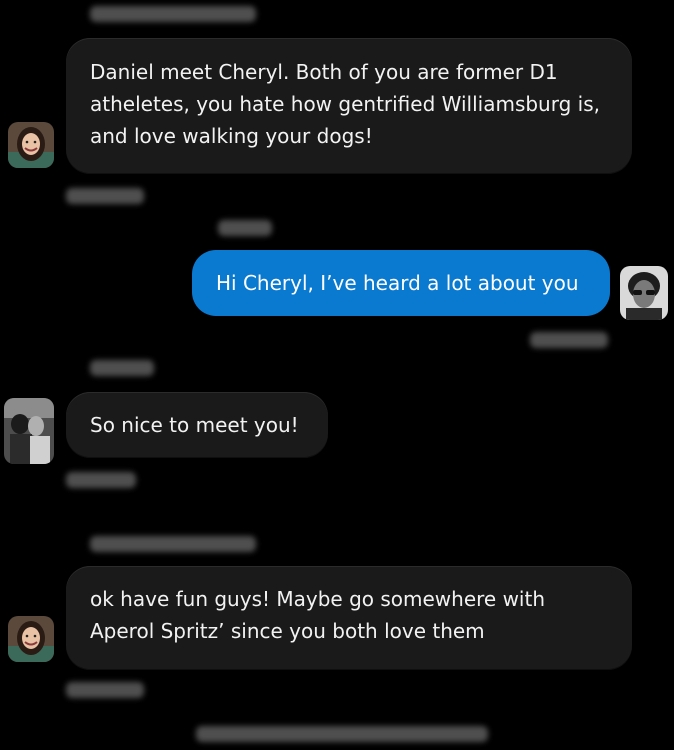 The image size is (674, 750). I want to click on message-bubble: So nice to meet you!, so click(197, 425).